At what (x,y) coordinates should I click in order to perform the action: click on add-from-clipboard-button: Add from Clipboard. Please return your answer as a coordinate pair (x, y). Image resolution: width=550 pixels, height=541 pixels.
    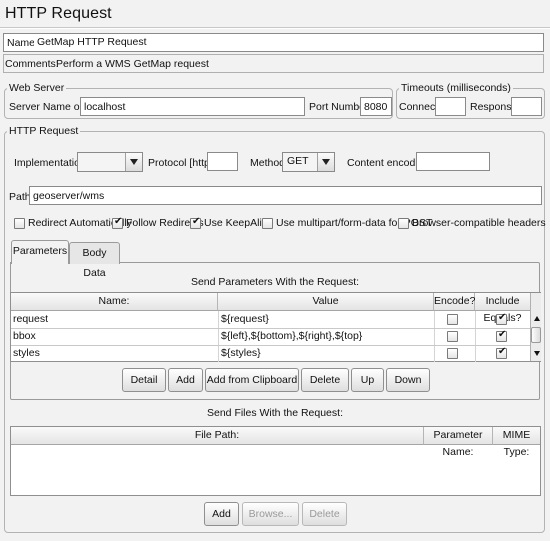
    Looking at the image, I should click on (252, 380).